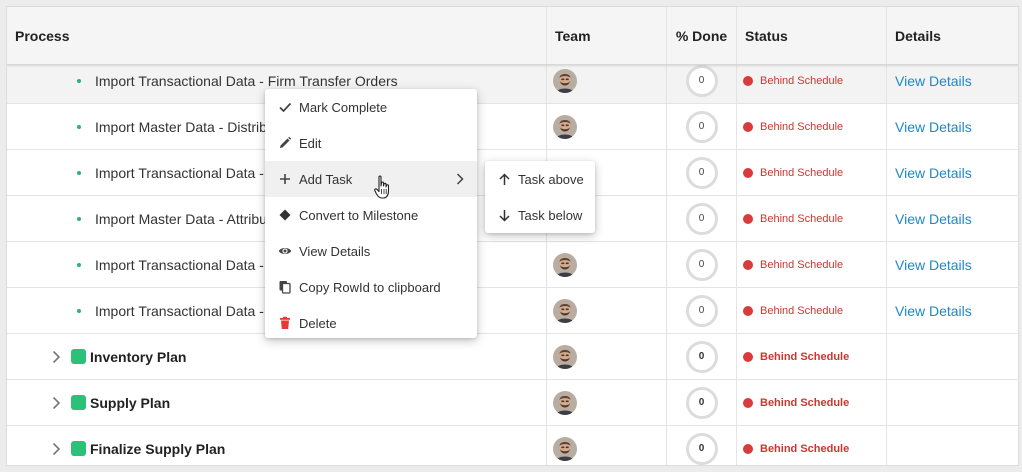  Describe the element at coordinates (158, 448) in the screenshot. I see `group-name: Finalize Supply Plan` at that location.